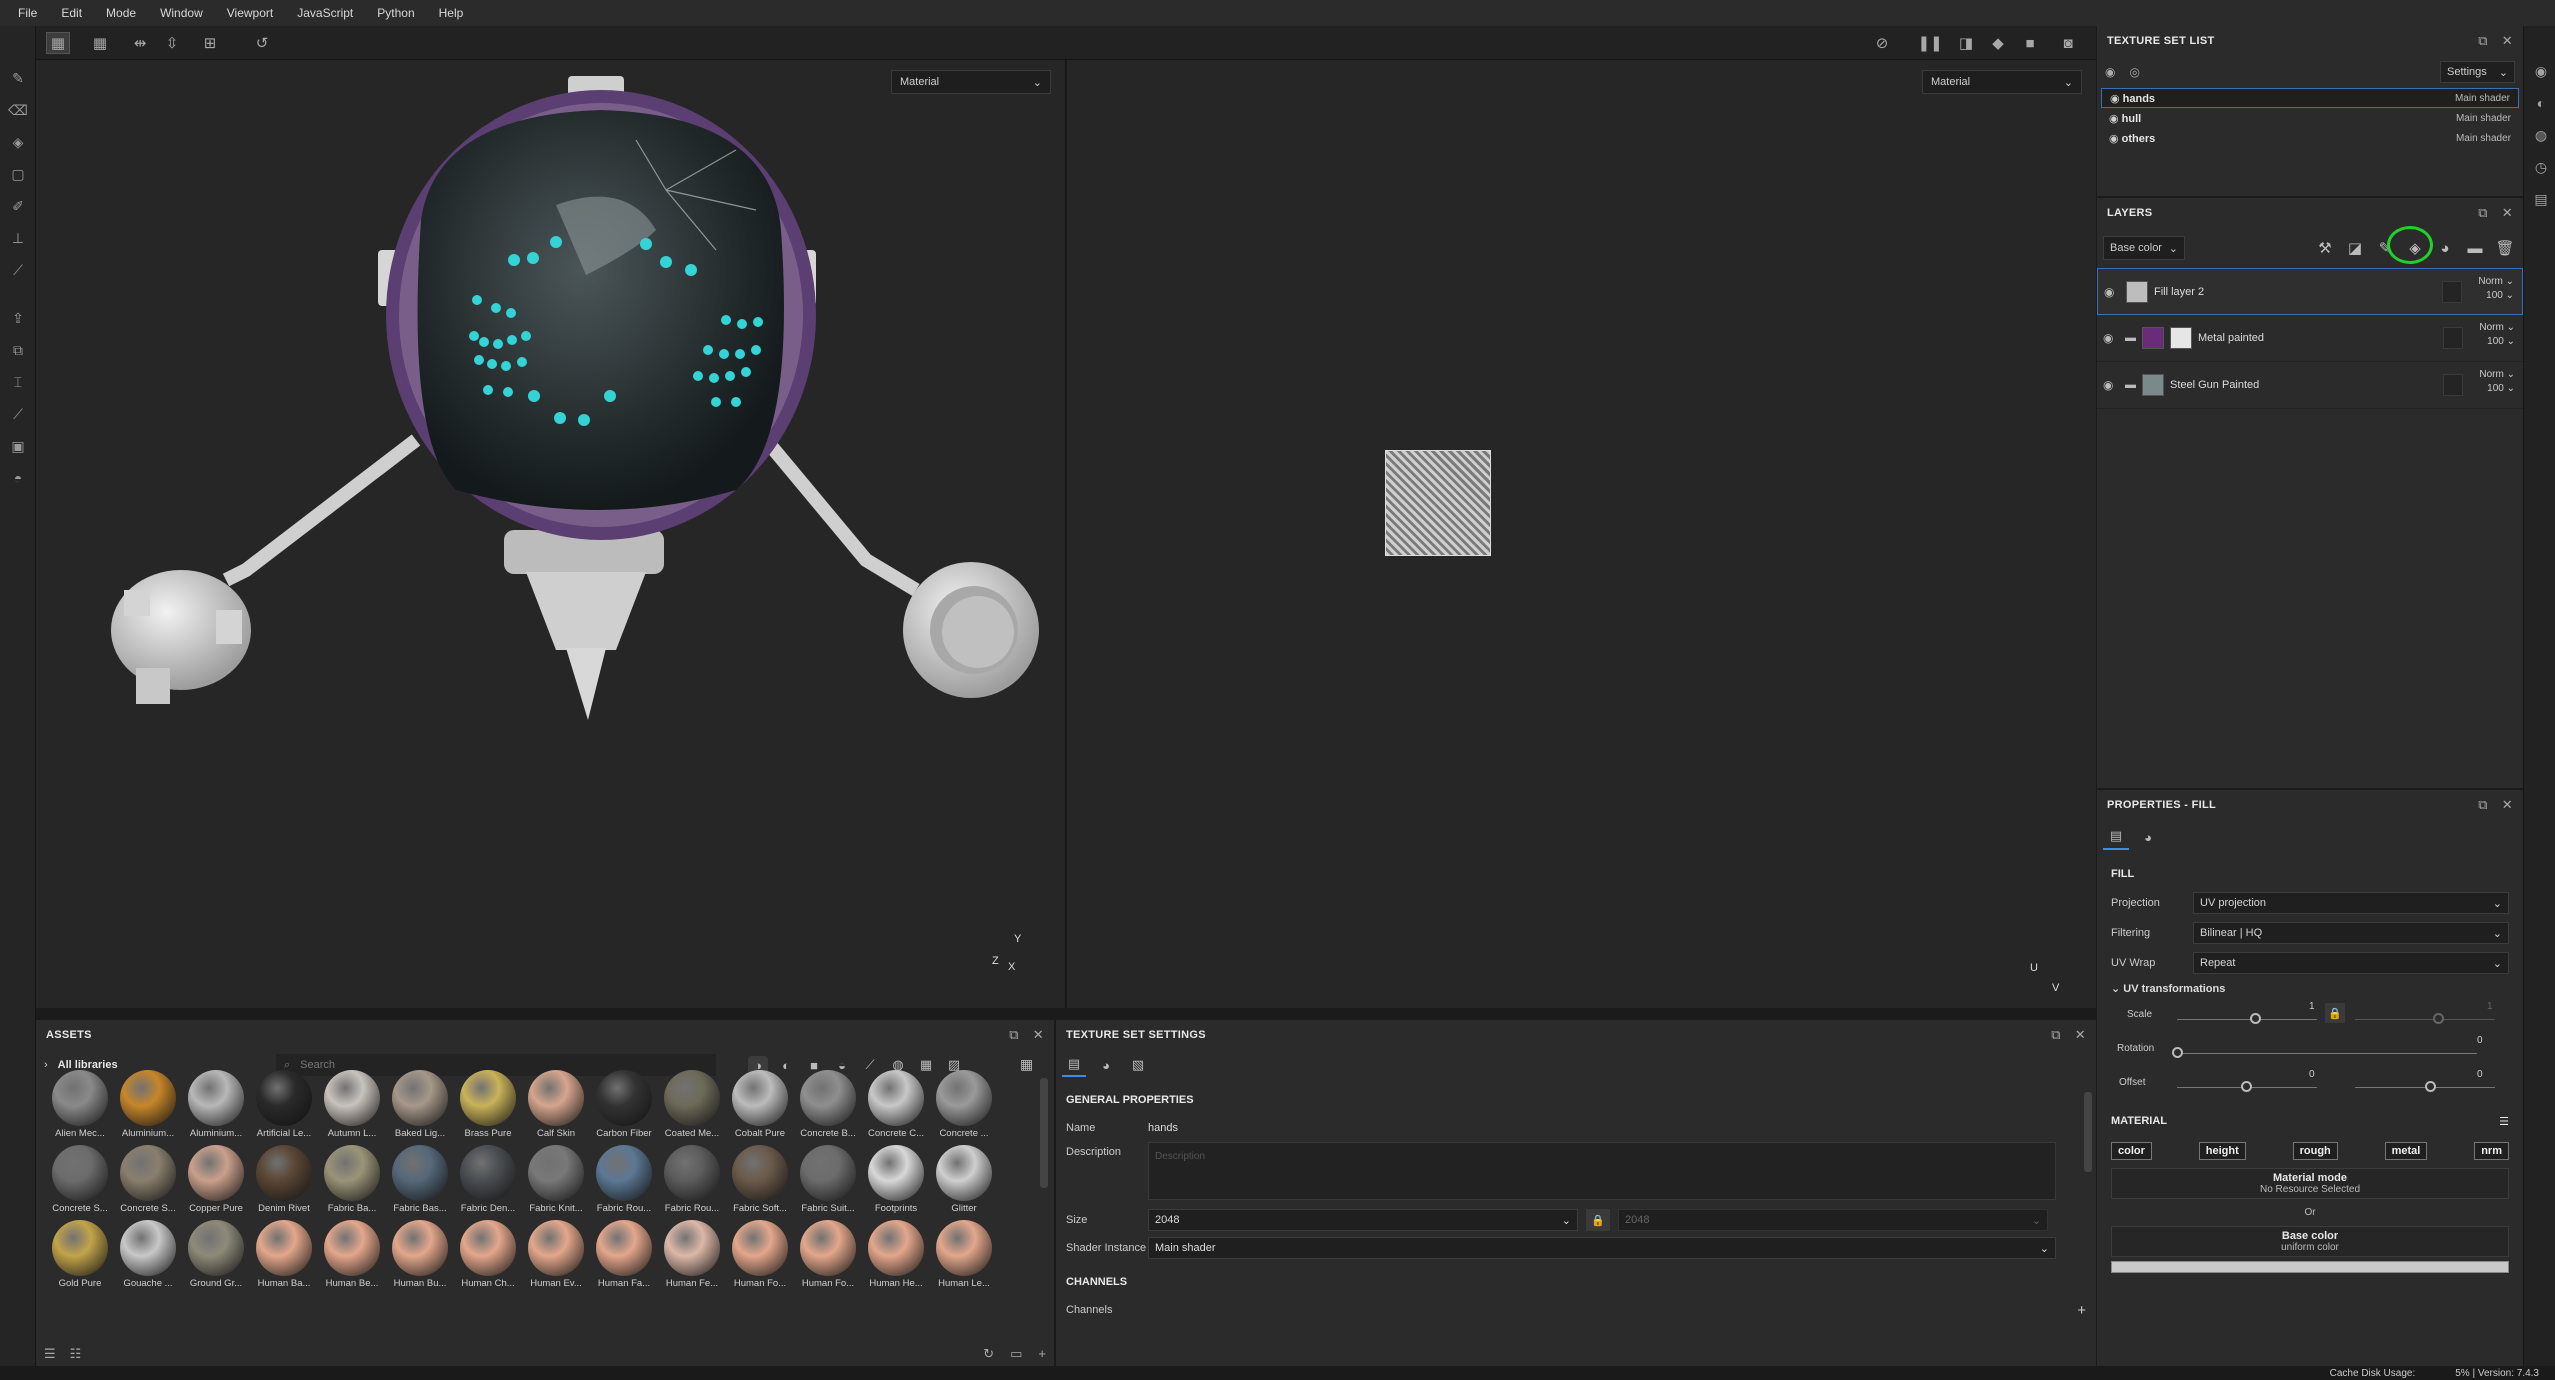  What do you see at coordinates (2453, 385) in the screenshot?
I see `layer-mask-slot` at bounding box center [2453, 385].